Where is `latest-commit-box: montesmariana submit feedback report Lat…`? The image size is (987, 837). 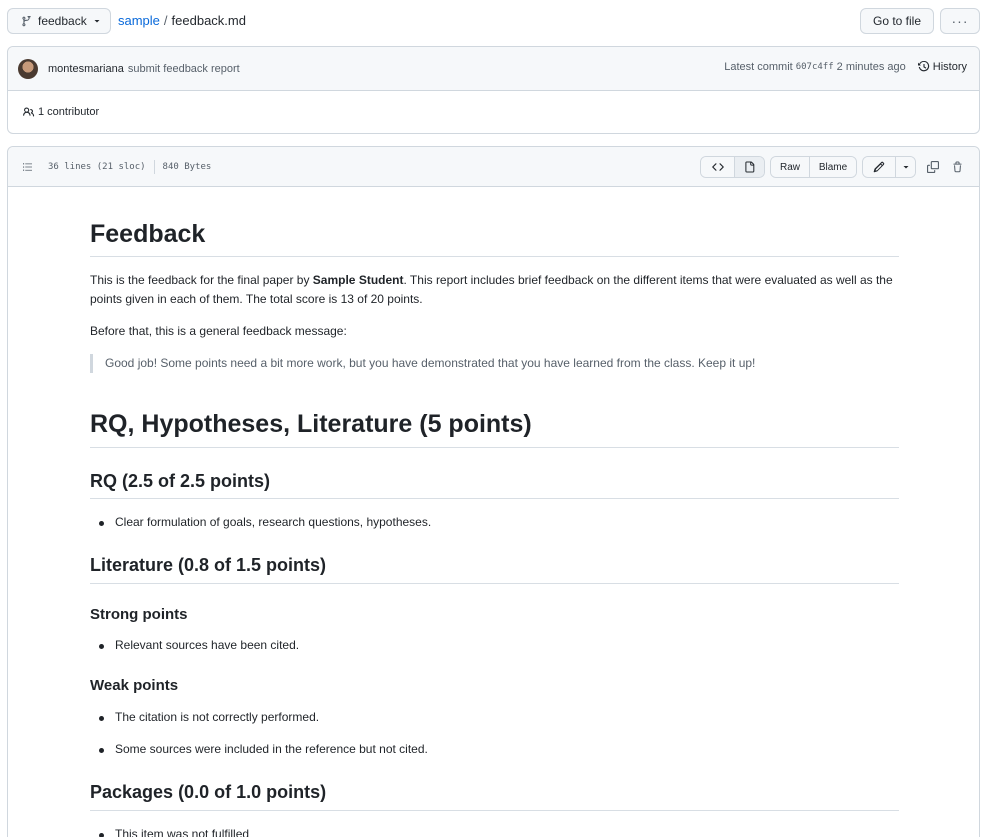
latest-commit-box: montesmariana submit feedback report Lat… is located at coordinates (493, 90).